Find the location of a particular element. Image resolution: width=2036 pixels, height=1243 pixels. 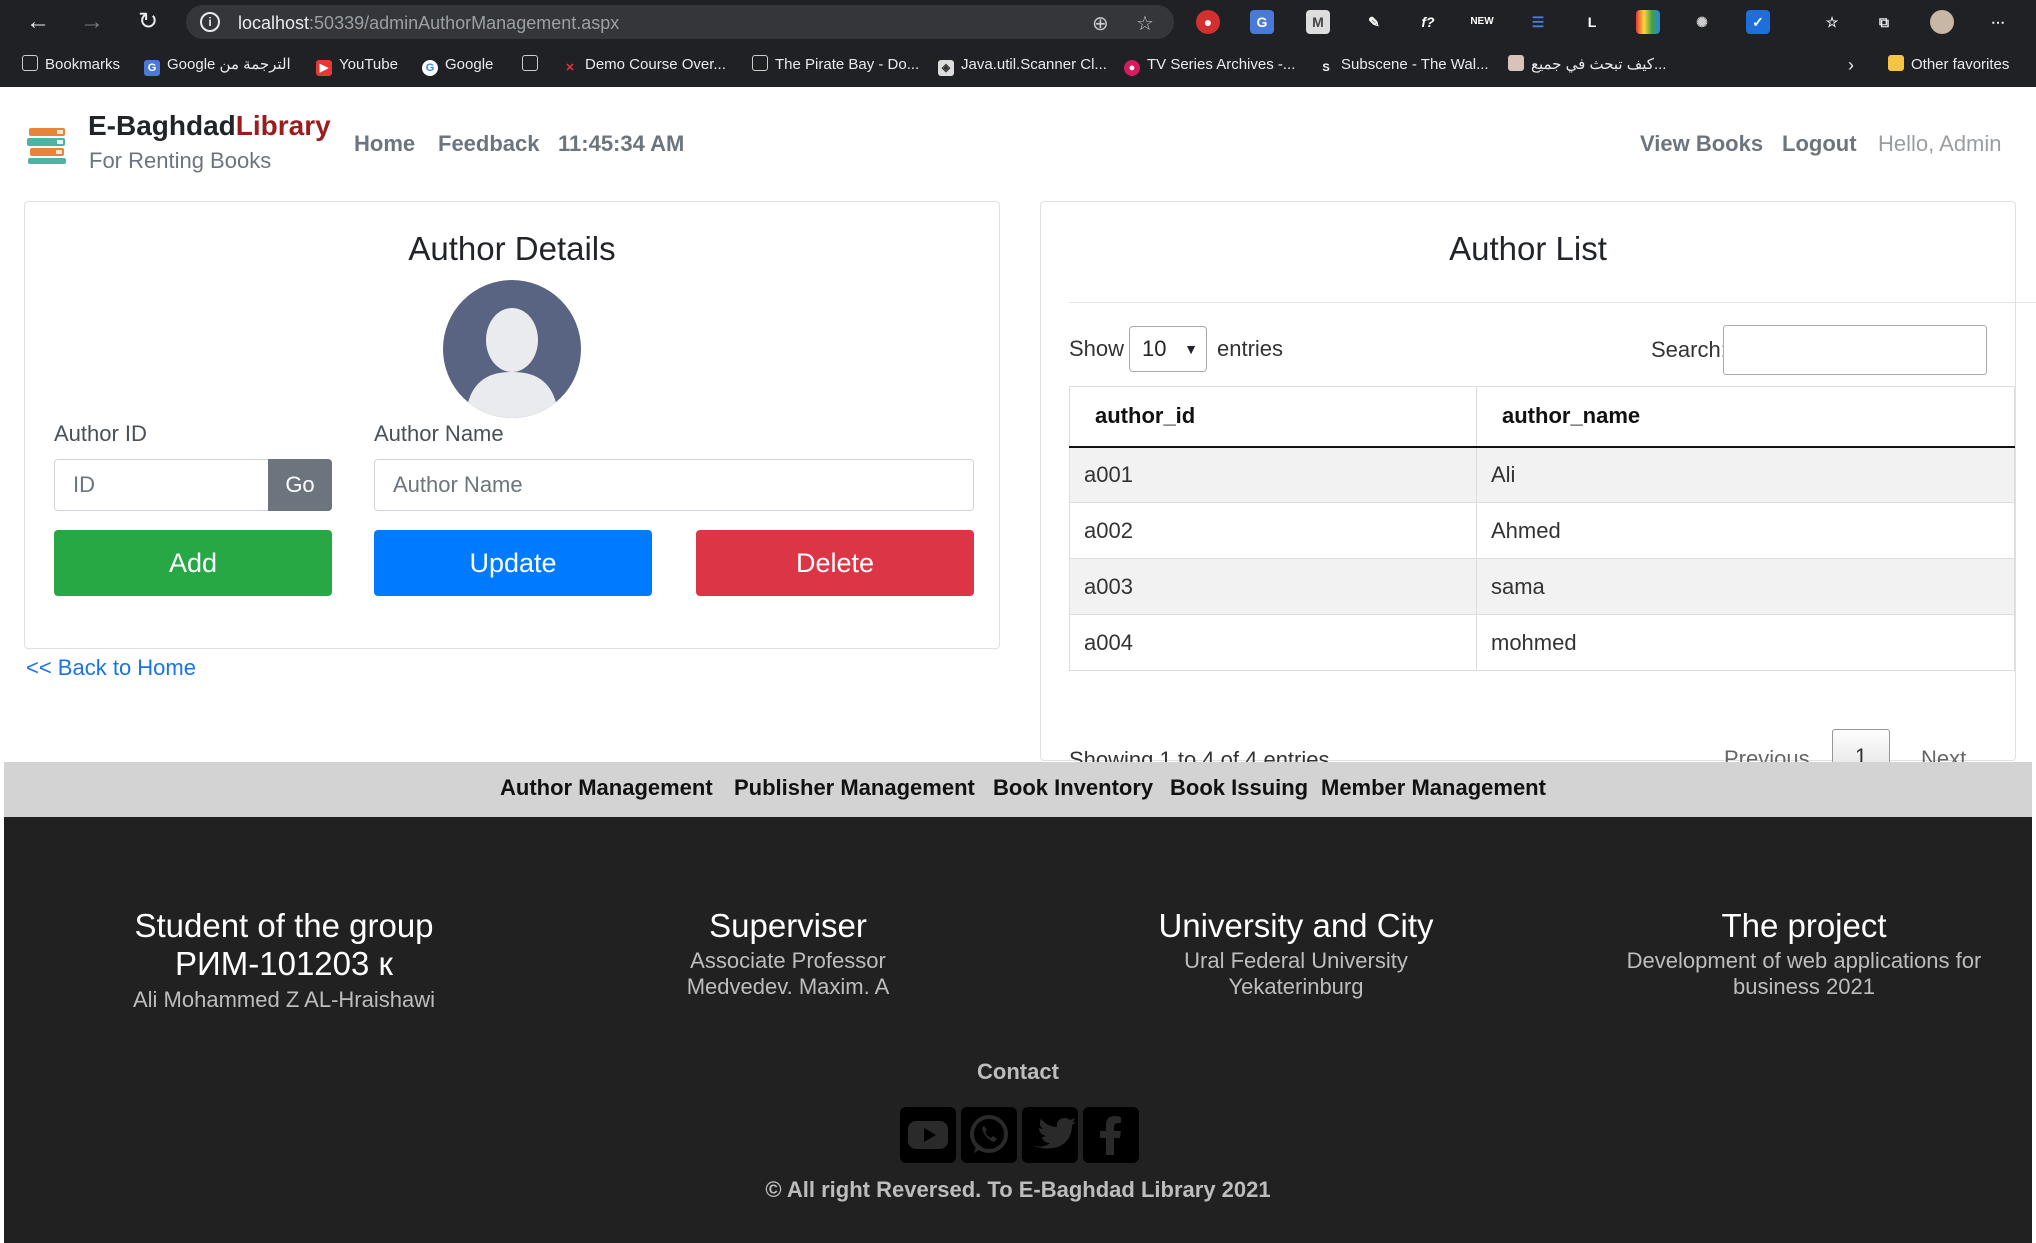

nav-view-books-link: View Books is located at coordinates (1701, 144).